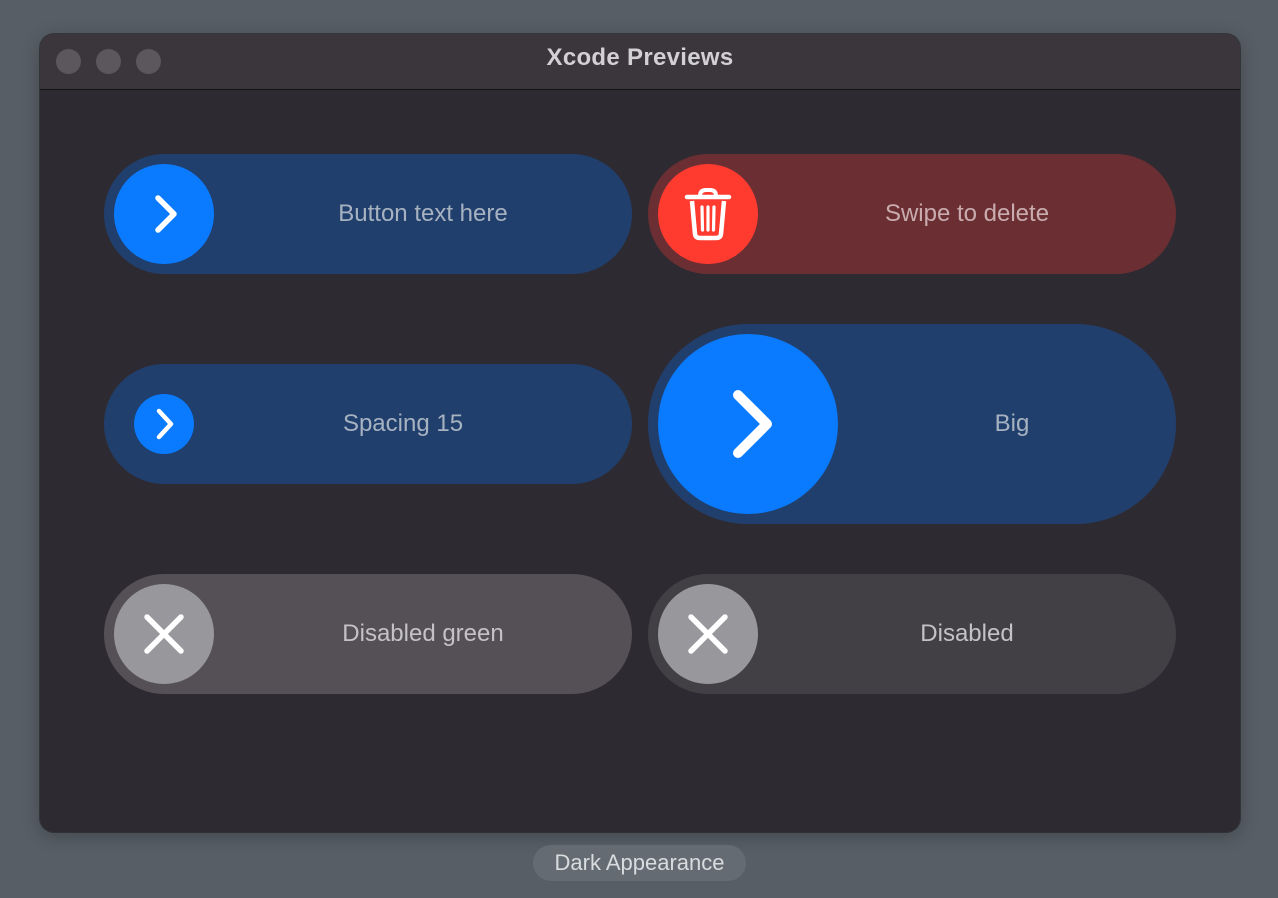  Describe the element at coordinates (912, 634) in the screenshot. I see `slide-button-disabled: Disabled` at that location.